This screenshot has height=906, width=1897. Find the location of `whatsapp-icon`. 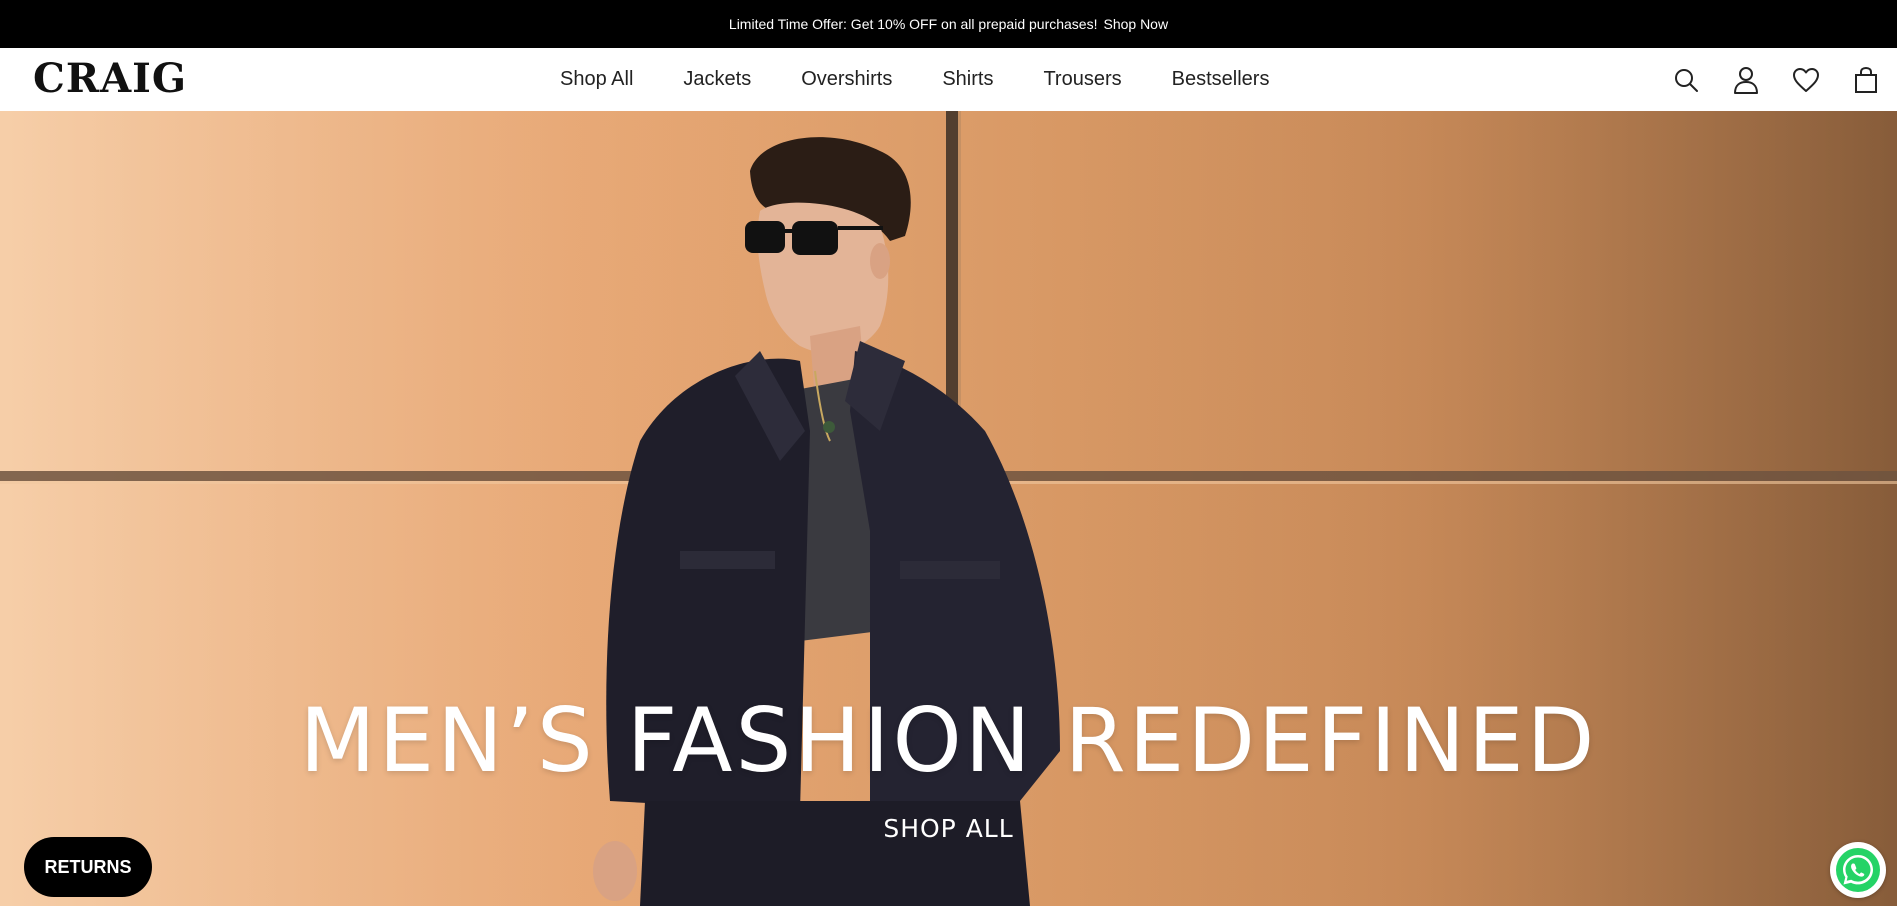

whatsapp-icon is located at coordinates (1858, 870).